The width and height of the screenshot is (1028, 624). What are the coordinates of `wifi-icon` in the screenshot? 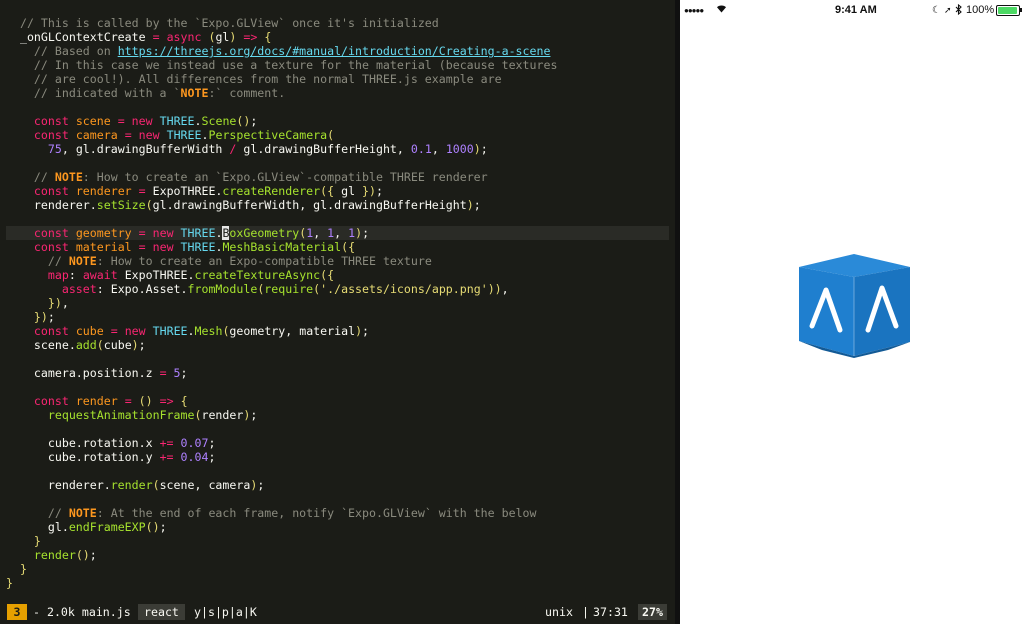 It's located at (721, 10).